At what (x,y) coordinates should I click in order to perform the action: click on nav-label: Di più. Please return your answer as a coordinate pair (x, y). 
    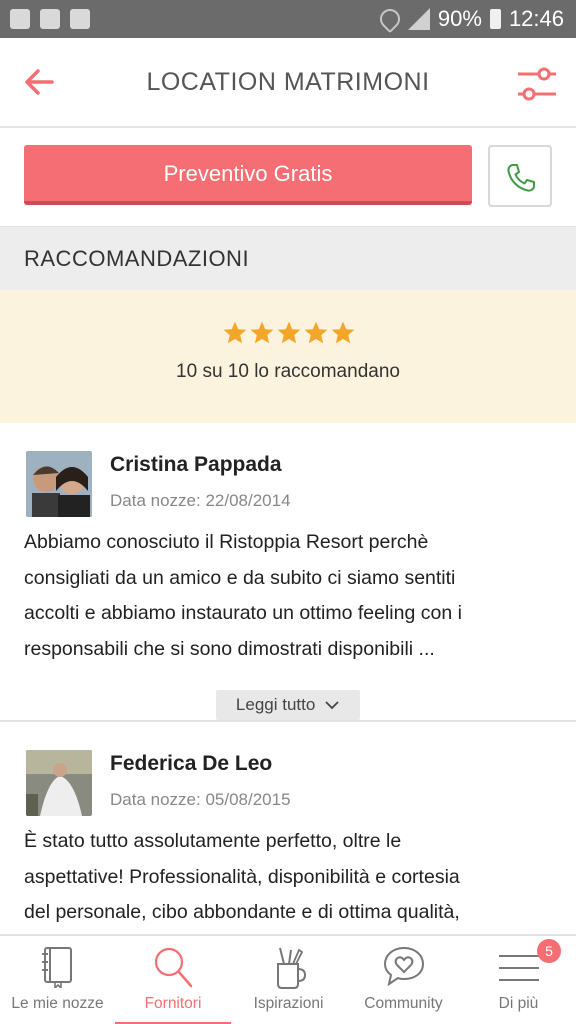
    Looking at the image, I should click on (518, 1003).